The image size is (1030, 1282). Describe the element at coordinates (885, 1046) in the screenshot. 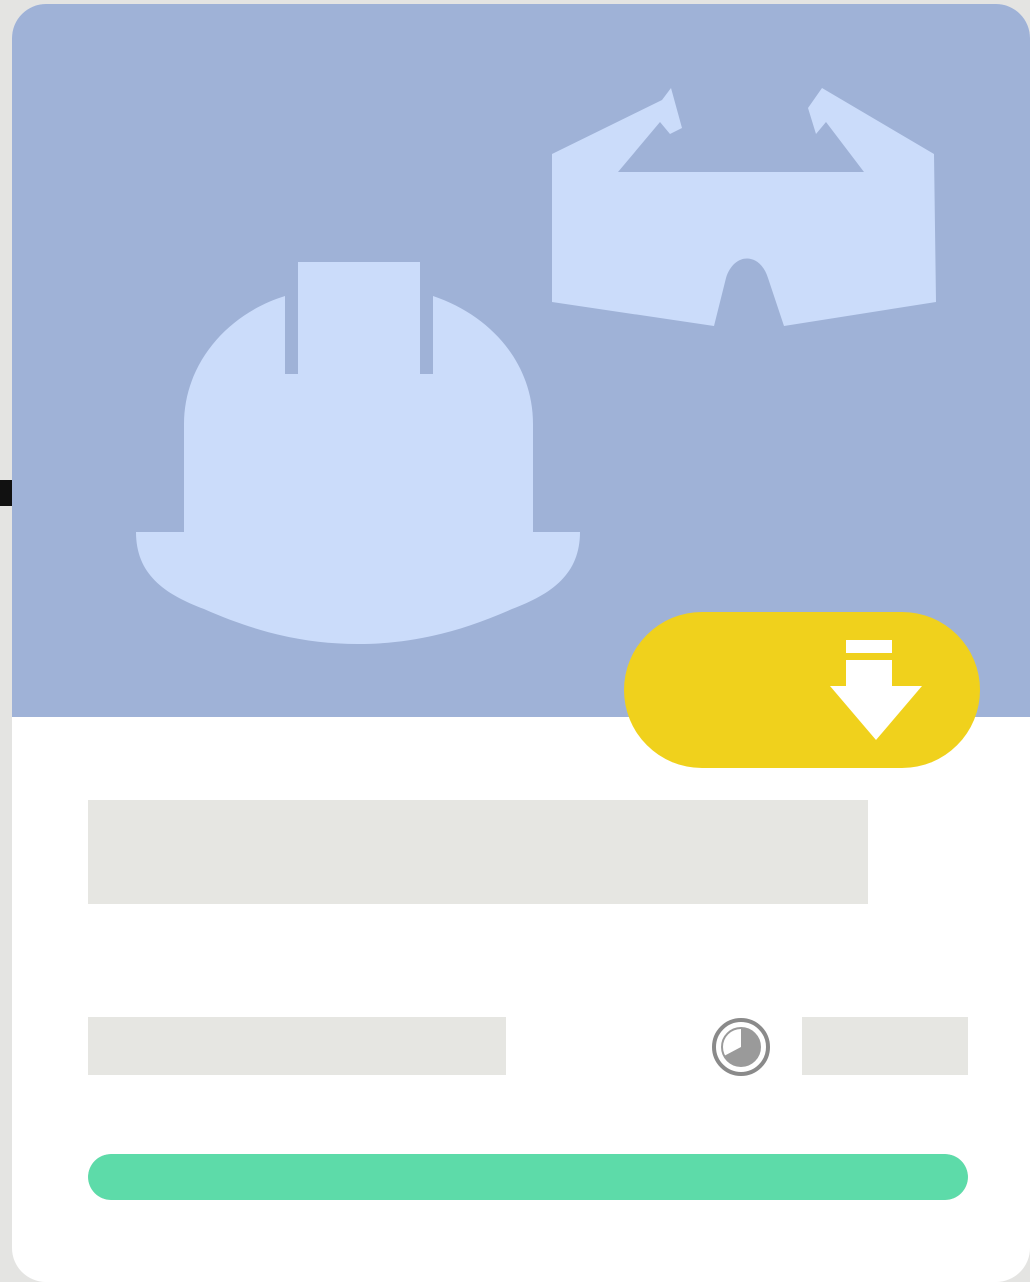

I see `duration-placeholder` at that location.